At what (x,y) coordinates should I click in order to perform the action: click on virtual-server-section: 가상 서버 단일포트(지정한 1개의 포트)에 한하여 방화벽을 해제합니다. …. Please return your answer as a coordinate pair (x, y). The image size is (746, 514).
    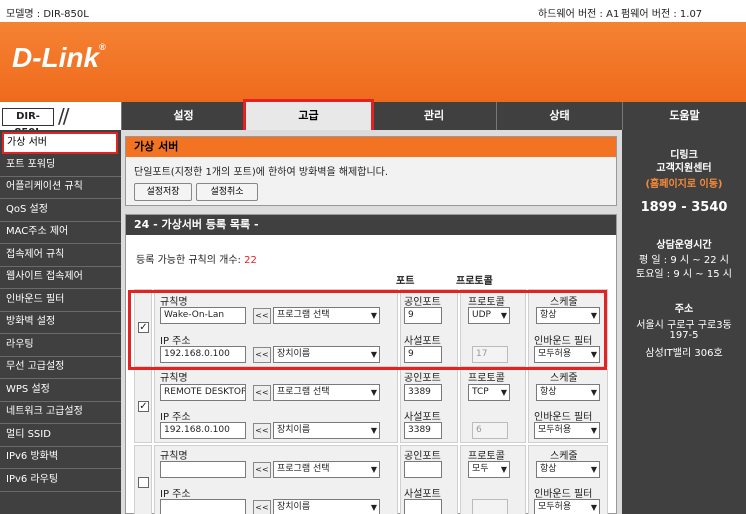
    Looking at the image, I should click on (371, 171).